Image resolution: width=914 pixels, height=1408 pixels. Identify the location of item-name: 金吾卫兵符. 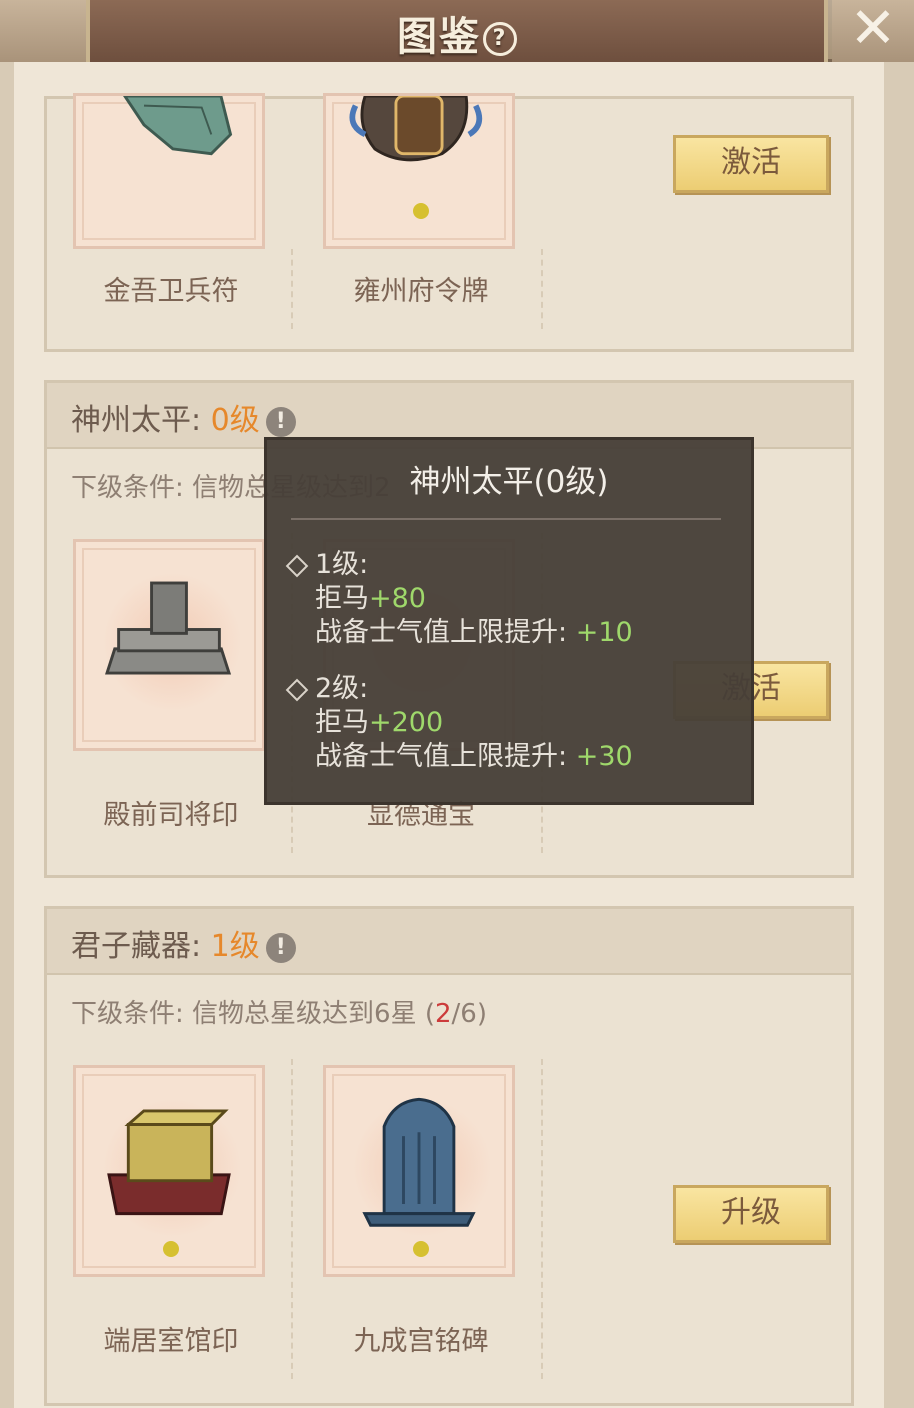
(171, 291).